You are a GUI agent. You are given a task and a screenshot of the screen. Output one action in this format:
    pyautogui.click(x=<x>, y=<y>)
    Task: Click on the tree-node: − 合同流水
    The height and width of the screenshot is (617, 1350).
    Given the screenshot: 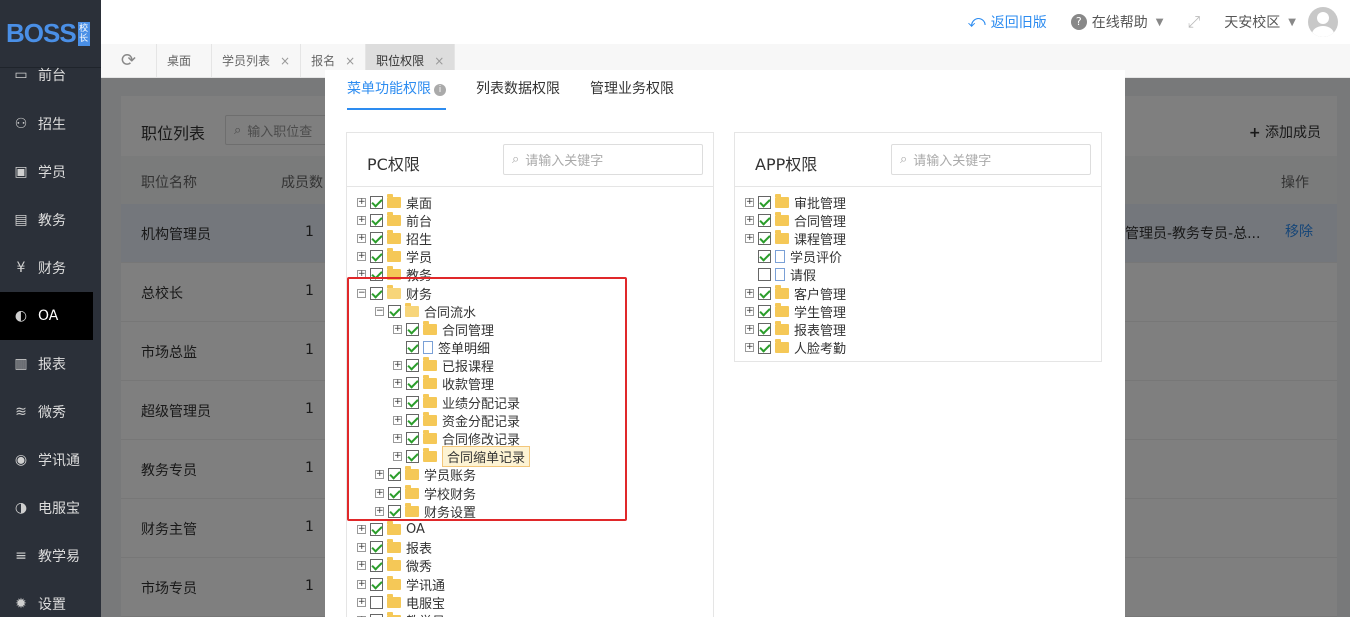 What is the action you would take?
    pyautogui.click(x=530, y=311)
    